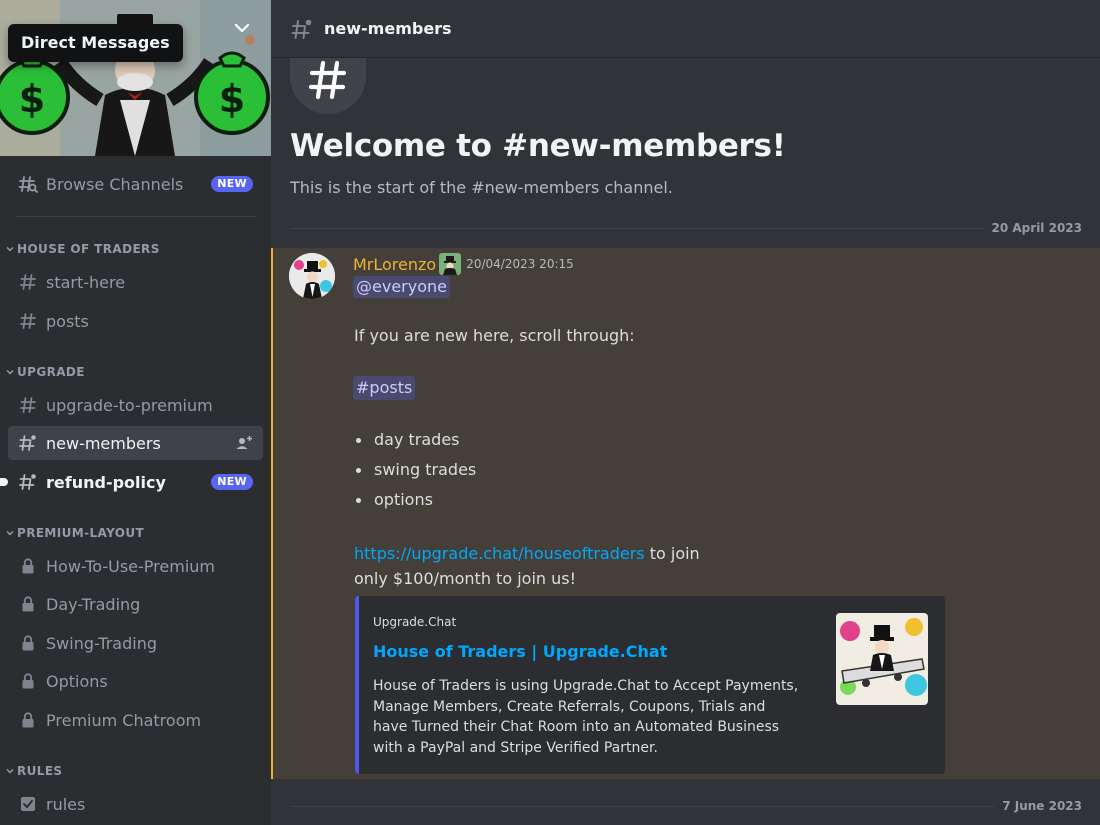  I want to click on sidebar-item-swing-trading: Swing-Trading, so click(135, 643).